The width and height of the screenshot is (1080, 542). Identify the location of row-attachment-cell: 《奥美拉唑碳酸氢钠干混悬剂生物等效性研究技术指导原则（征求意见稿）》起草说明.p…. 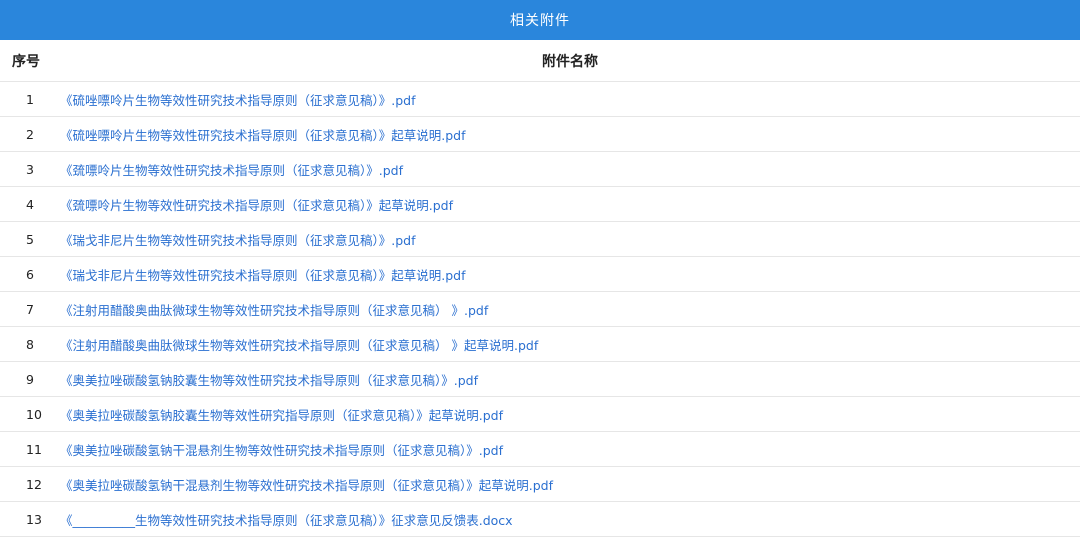
(570, 484).